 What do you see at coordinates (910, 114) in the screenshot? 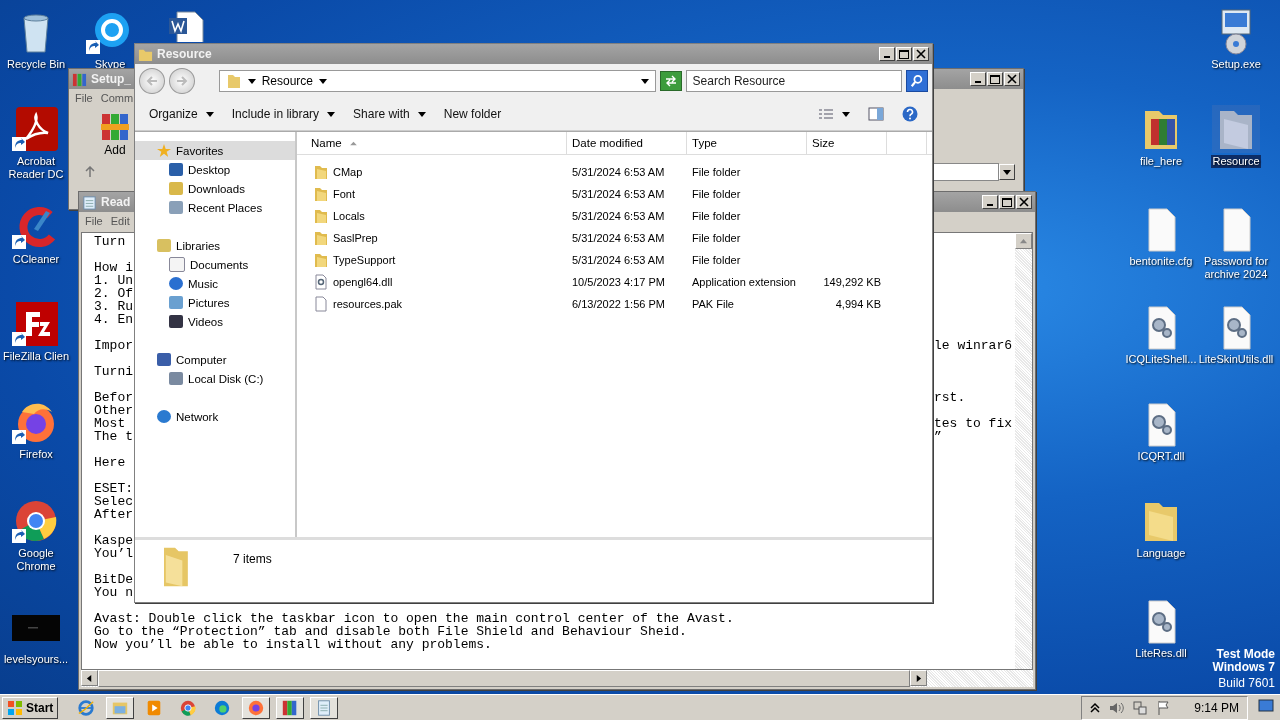
I see `help-button` at bounding box center [910, 114].